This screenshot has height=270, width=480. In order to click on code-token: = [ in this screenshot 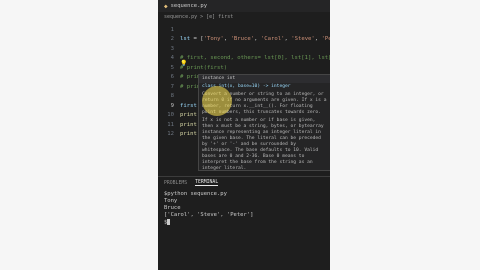, I will do `click(197, 39)`.